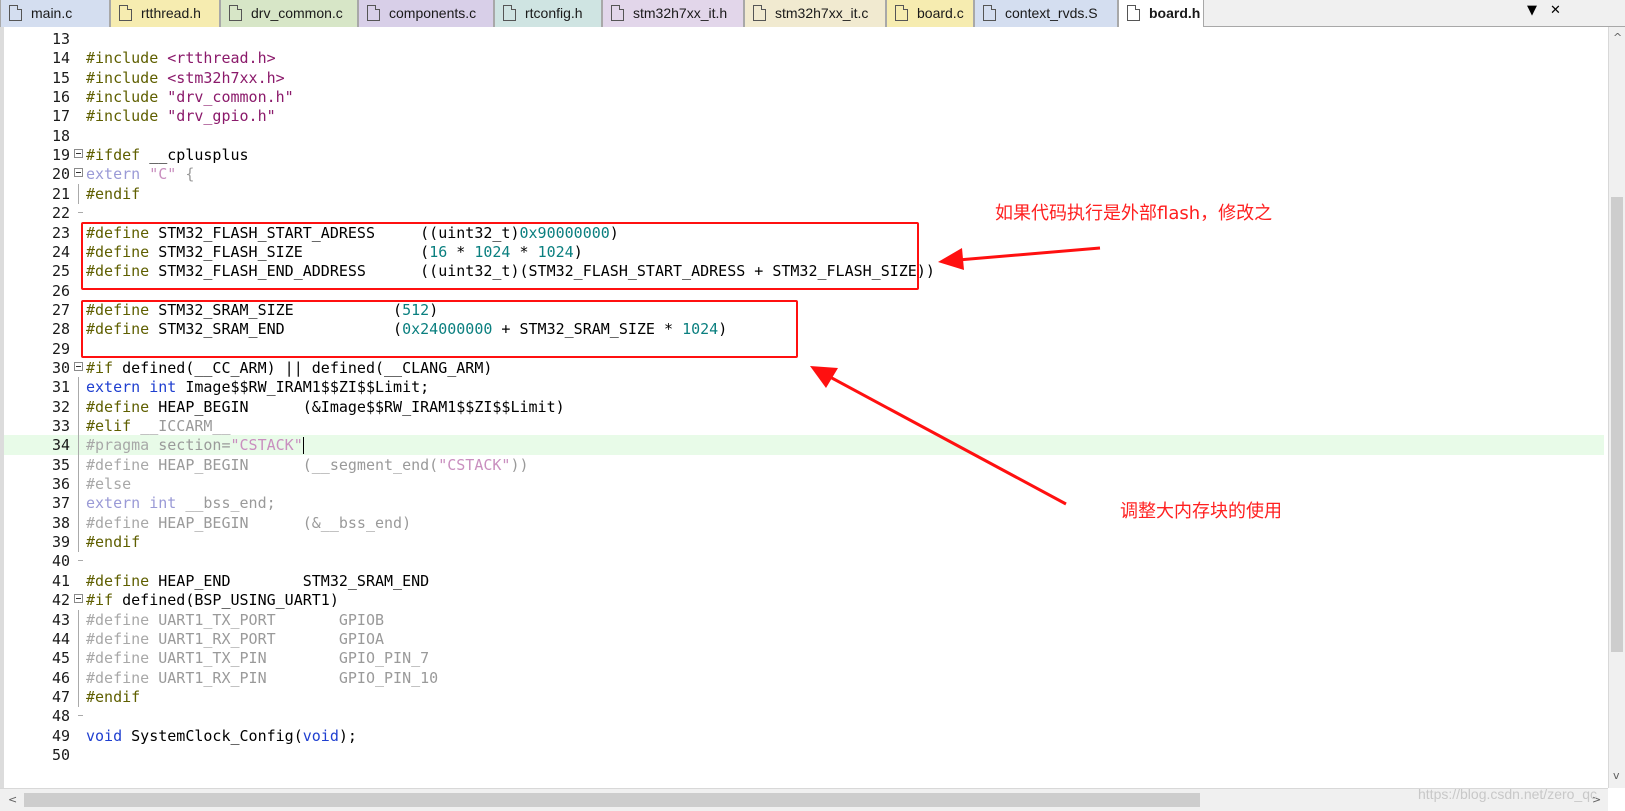 This screenshot has height=811, width=1625. What do you see at coordinates (230, 600) in the screenshot?
I see `code-token: defined(BSP_USING_UART1)` at bounding box center [230, 600].